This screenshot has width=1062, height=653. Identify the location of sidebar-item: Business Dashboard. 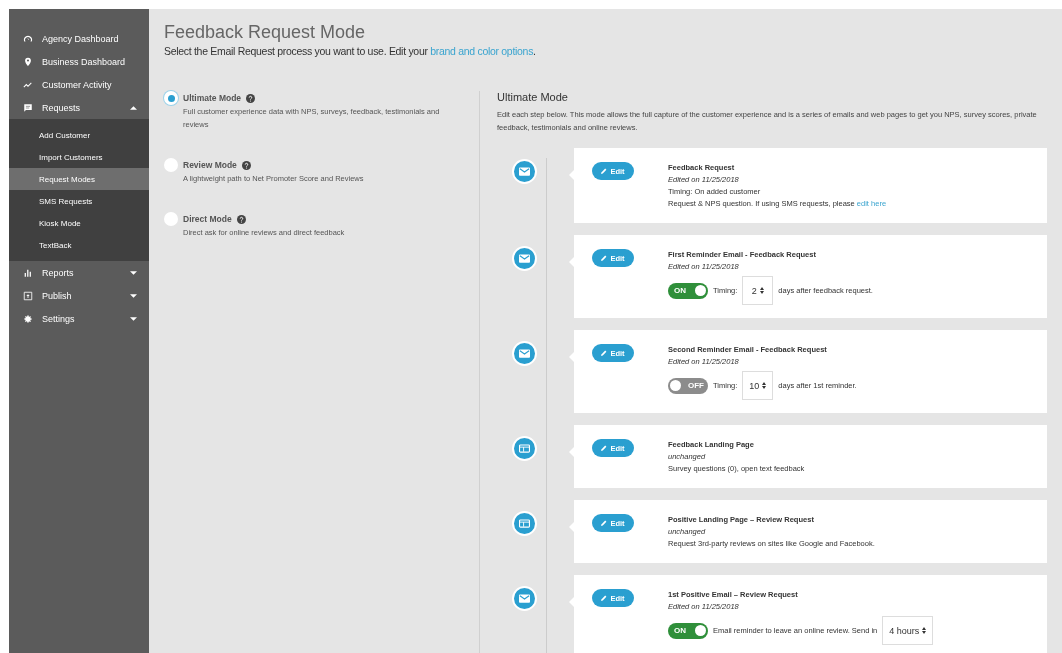
(79, 61).